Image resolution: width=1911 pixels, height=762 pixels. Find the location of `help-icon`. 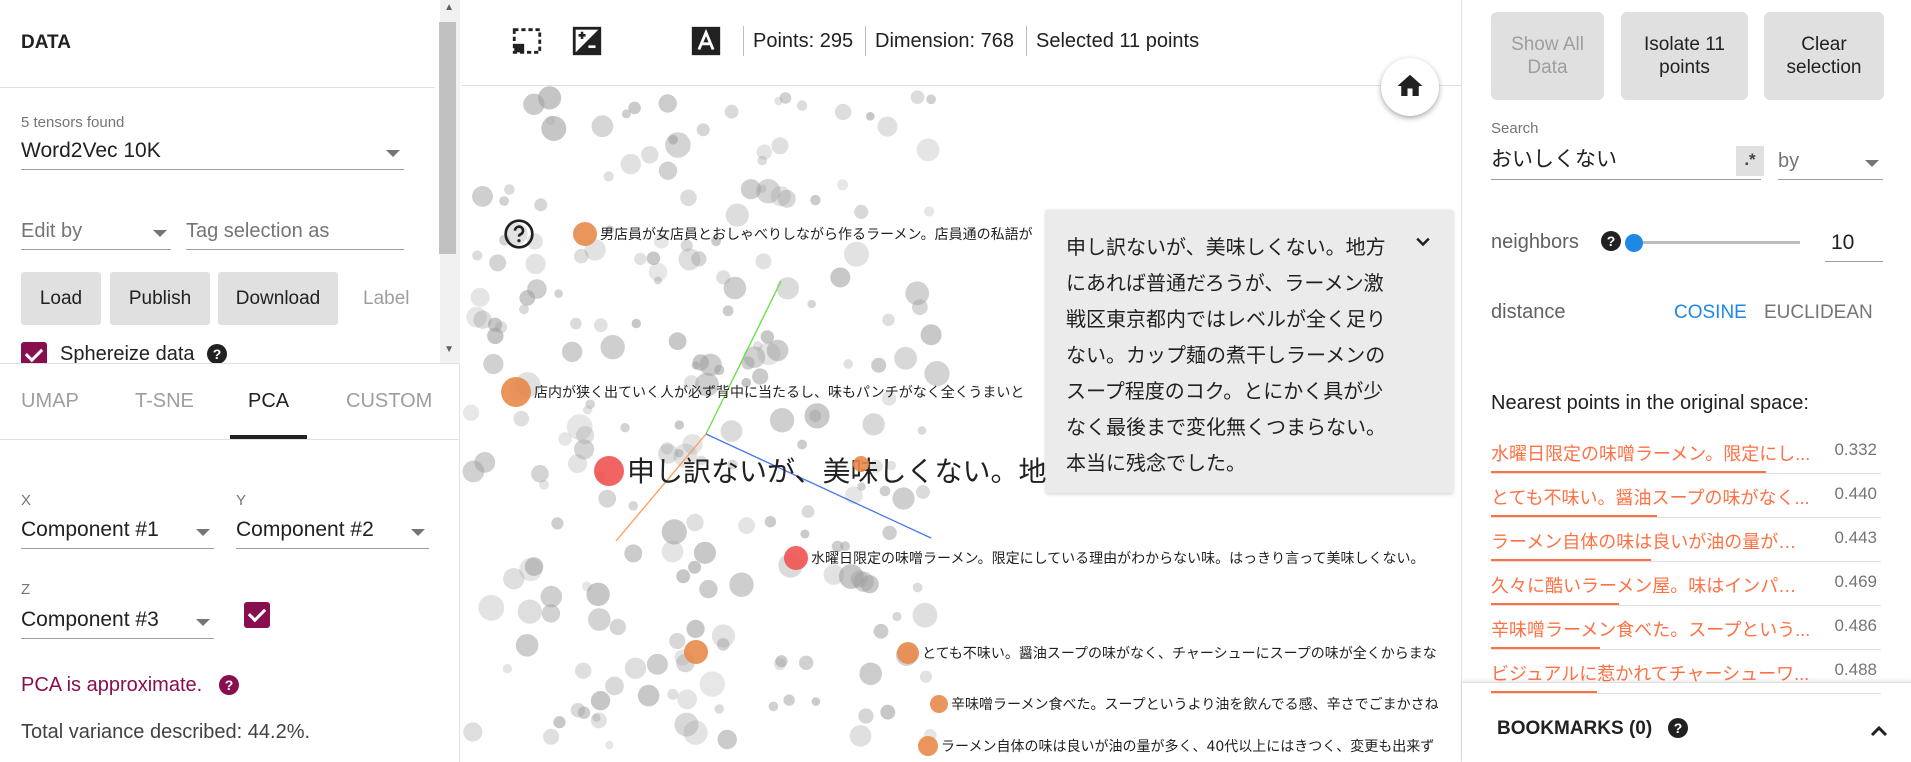

help-icon is located at coordinates (519, 234).